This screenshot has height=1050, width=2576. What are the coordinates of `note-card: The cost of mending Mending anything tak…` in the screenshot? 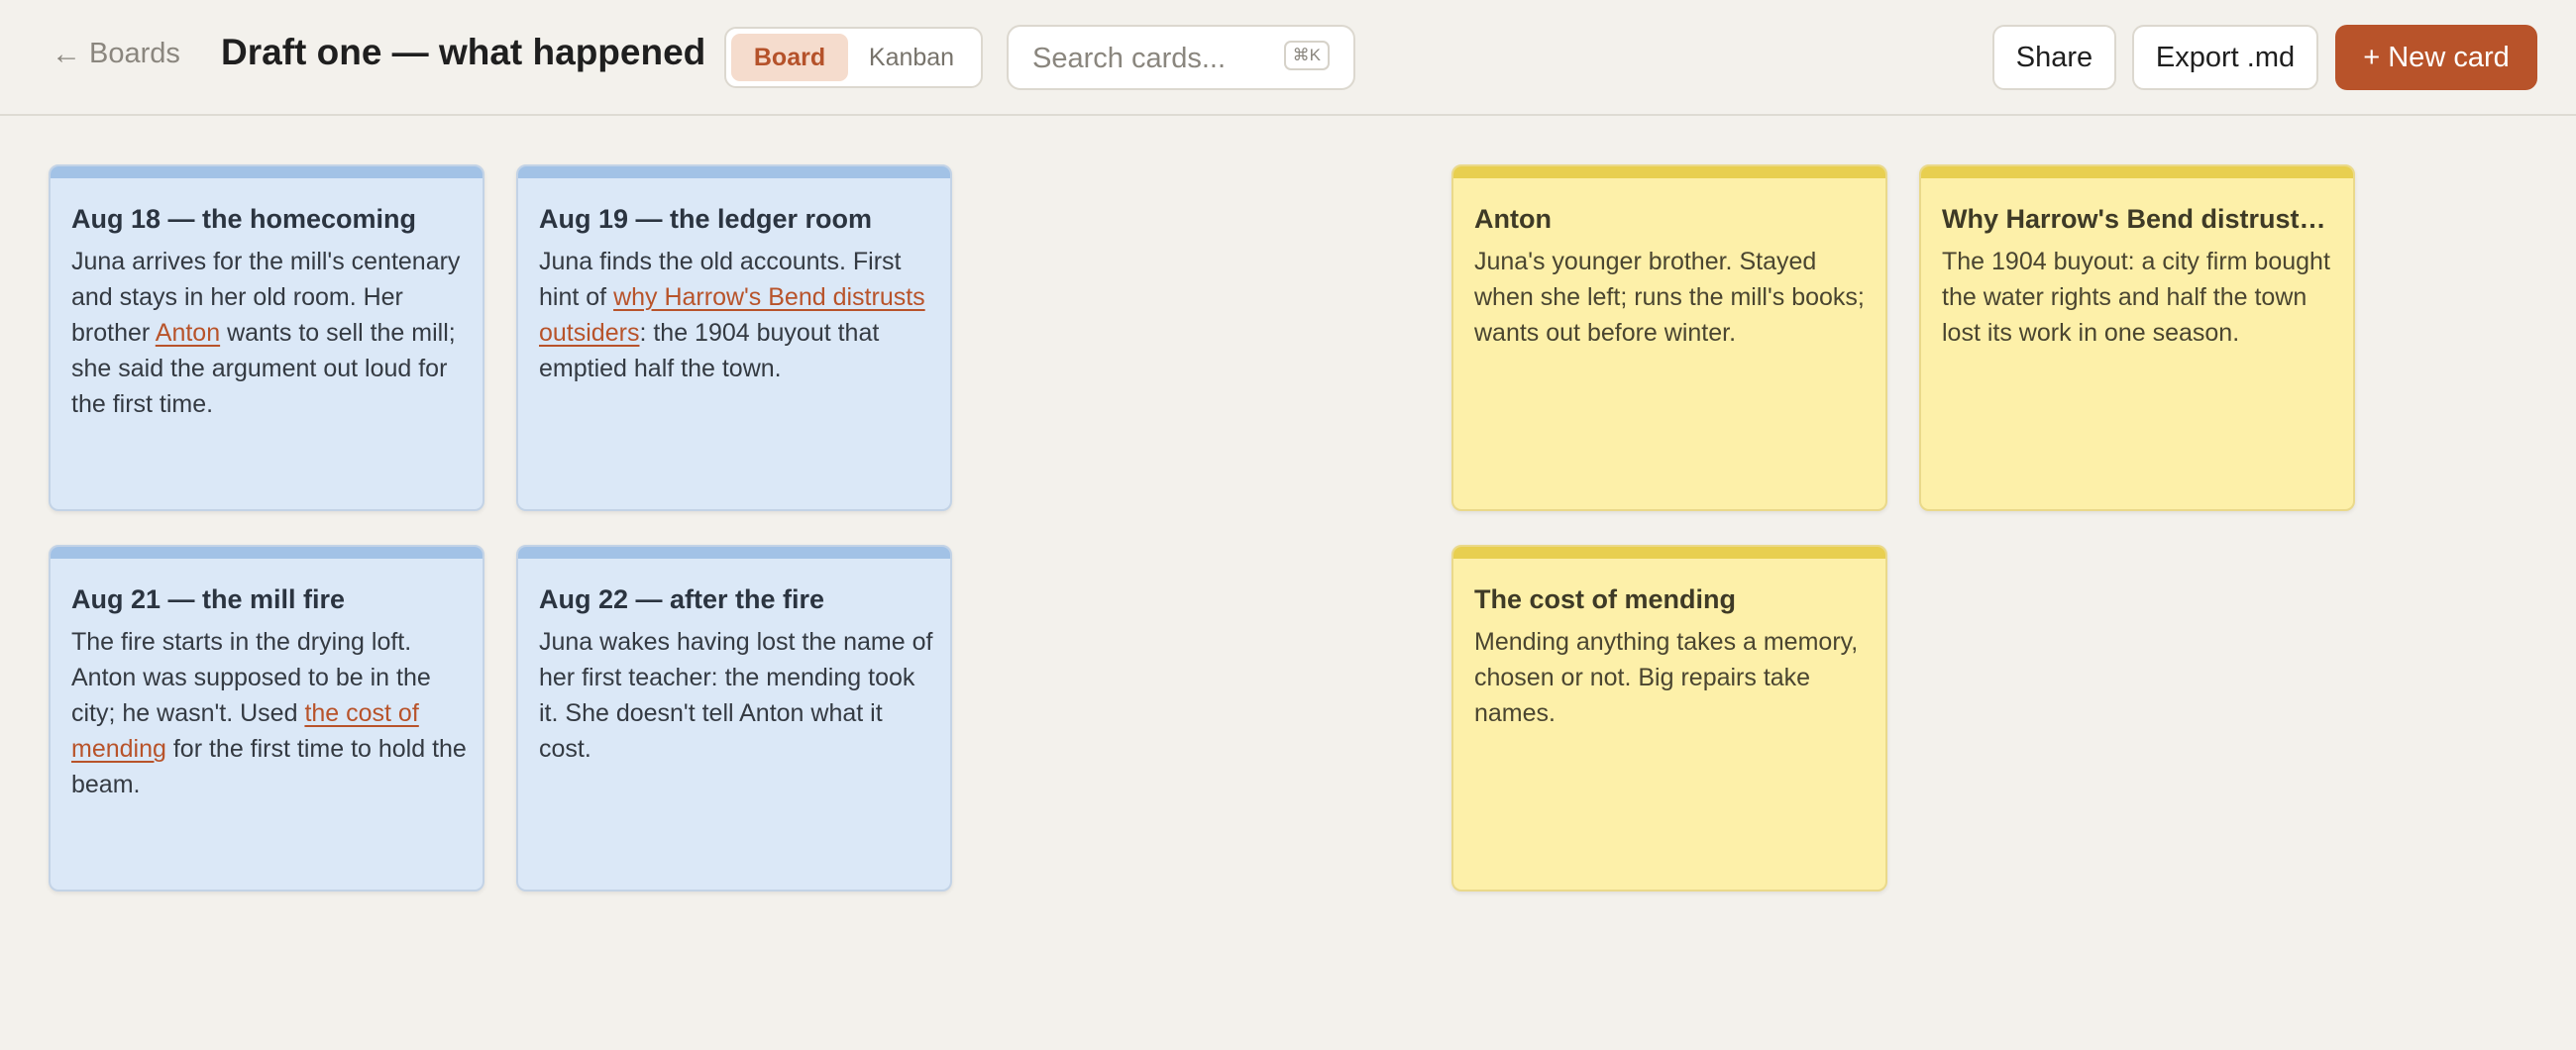 It's located at (1669, 718).